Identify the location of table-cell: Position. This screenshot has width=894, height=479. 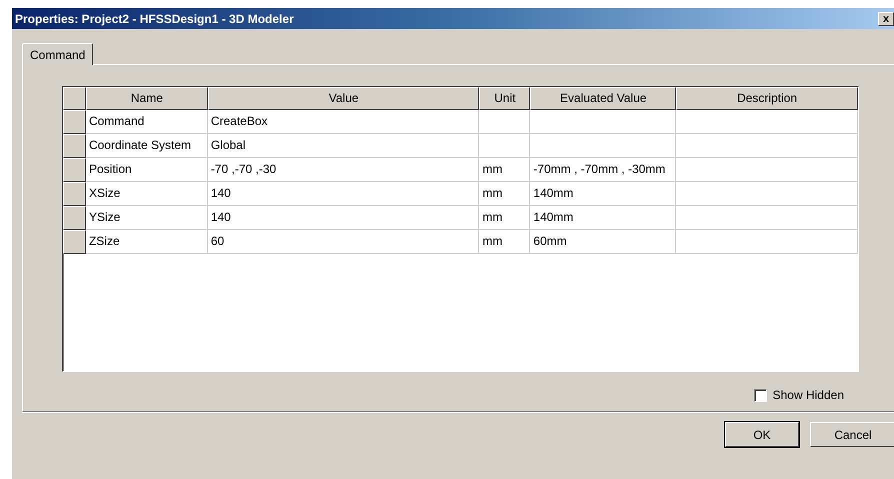
(147, 170).